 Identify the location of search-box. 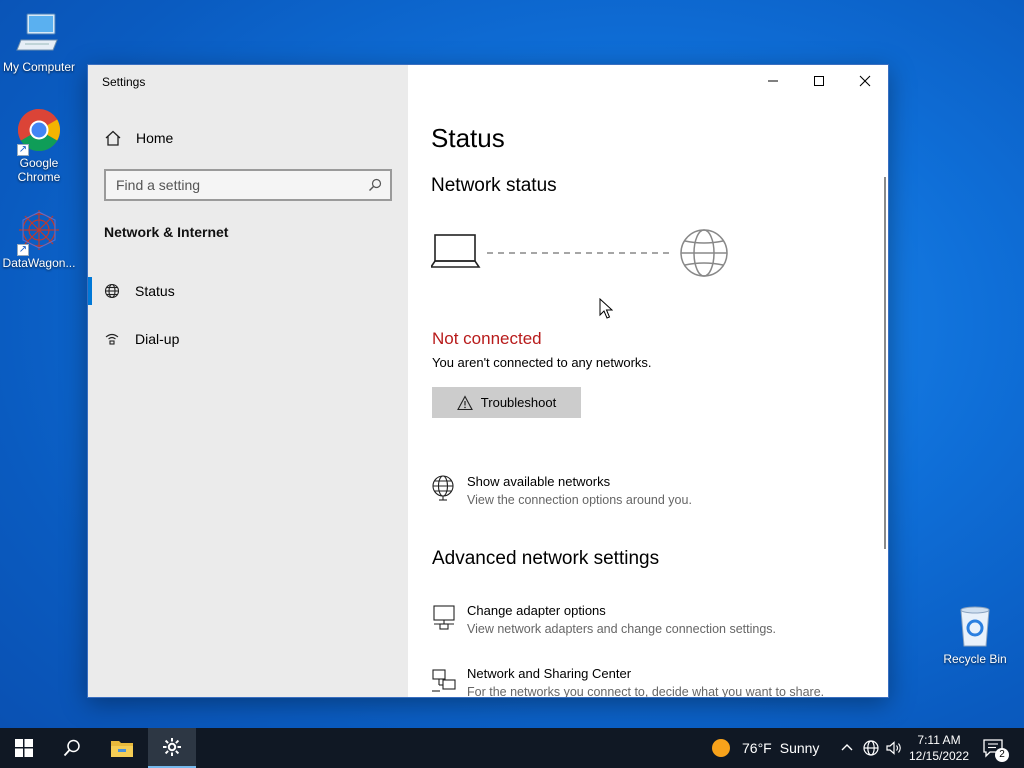
(248, 185).